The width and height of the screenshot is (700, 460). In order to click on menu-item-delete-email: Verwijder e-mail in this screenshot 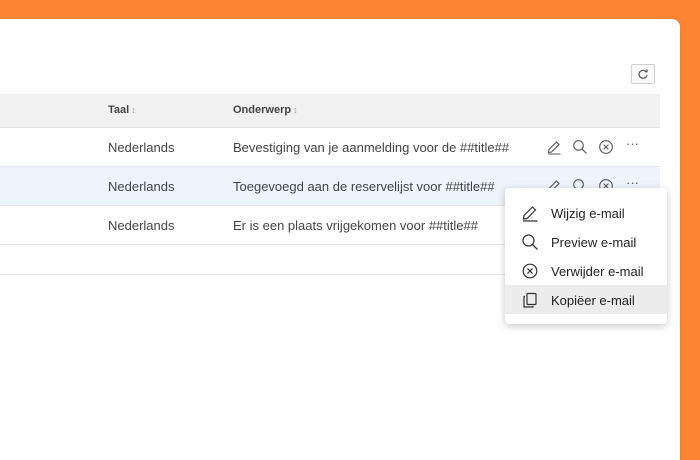, I will do `click(586, 270)`.